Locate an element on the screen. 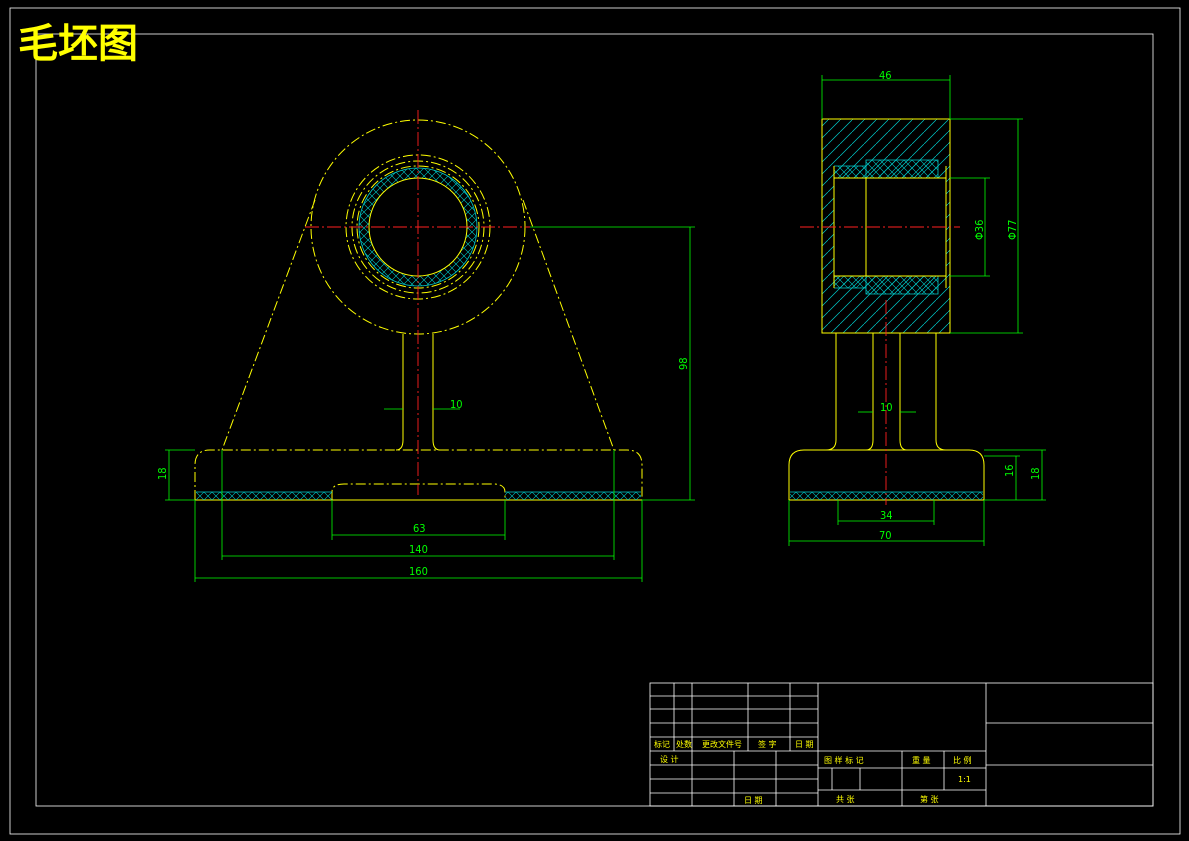 This screenshot has height=841, width=1189. weight-label: 重 量 is located at coordinates (921, 760).